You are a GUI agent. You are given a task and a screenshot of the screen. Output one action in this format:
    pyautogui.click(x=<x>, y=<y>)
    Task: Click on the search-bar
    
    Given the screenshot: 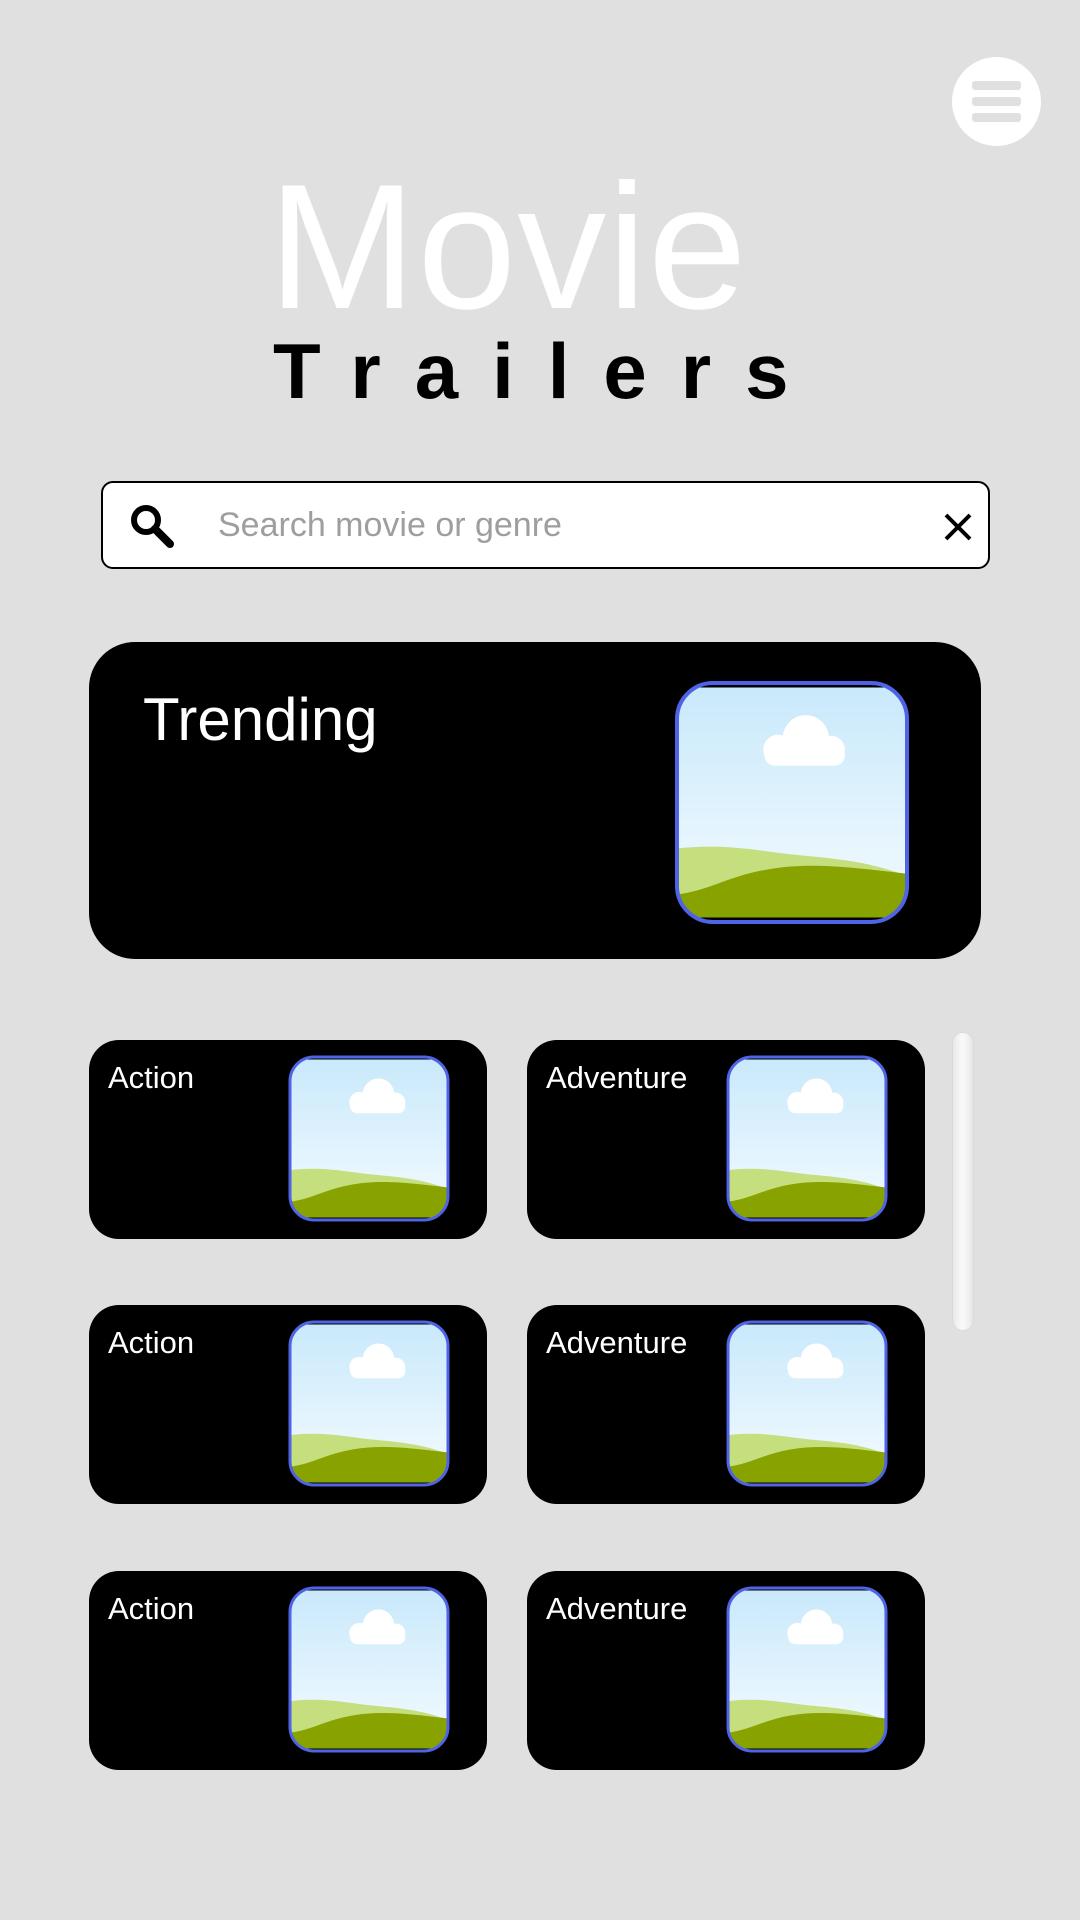 What is the action you would take?
    pyautogui.click(x=545, y=525)
    